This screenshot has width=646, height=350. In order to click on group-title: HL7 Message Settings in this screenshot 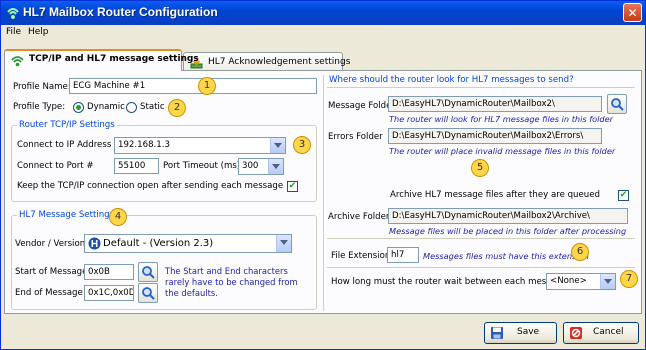, I will do `click(67, 215)`.